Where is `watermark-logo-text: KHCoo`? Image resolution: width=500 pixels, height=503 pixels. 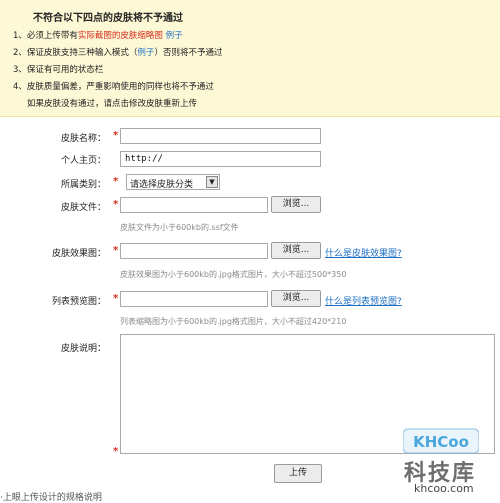
watermark-logo-text: KHCoo is located at coordinates (441, 442).